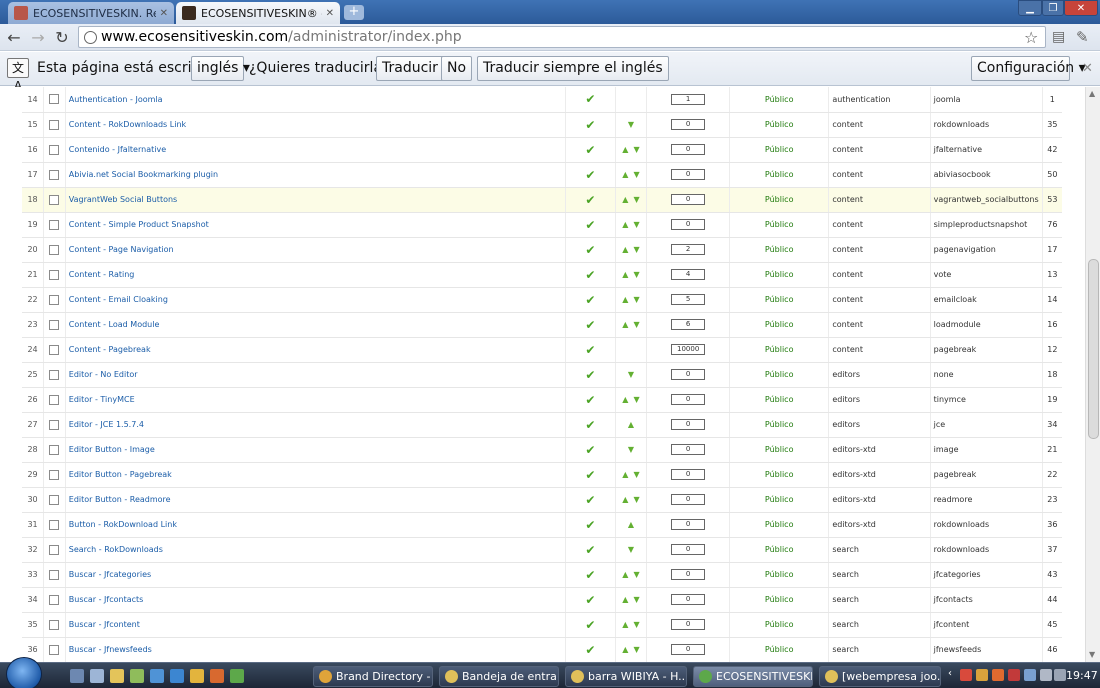 The height and width of the screenshot is (688, 1100). Describe the element at coordinates (966, 675) in the screenshot. I see `tray-app-icon` at that location.